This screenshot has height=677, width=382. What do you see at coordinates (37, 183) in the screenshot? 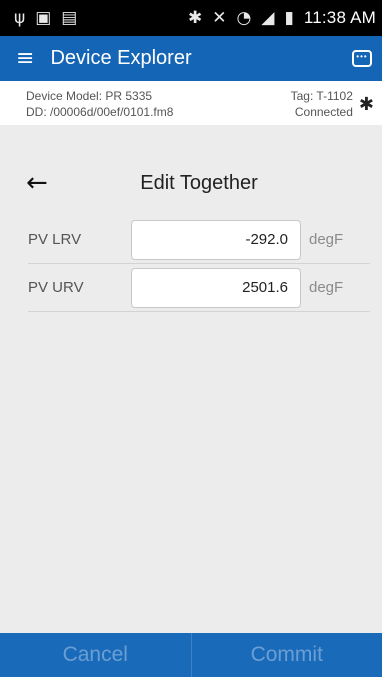
I see `back-arrow-icon: ←` at bounding box center [37, 183].